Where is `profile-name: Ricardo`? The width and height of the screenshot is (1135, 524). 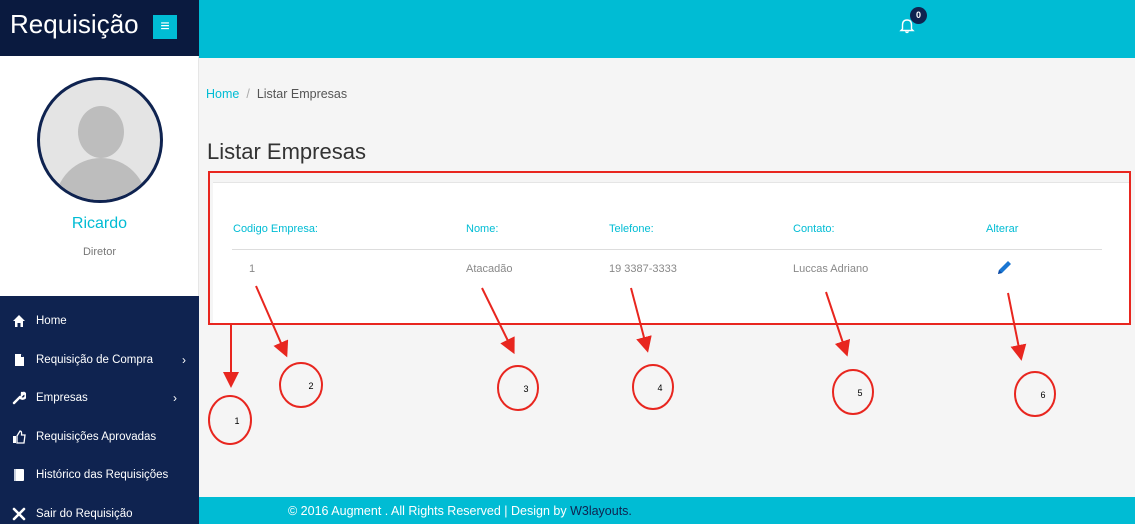
profile-name: Ricardo is located at coordinates (99, 223).